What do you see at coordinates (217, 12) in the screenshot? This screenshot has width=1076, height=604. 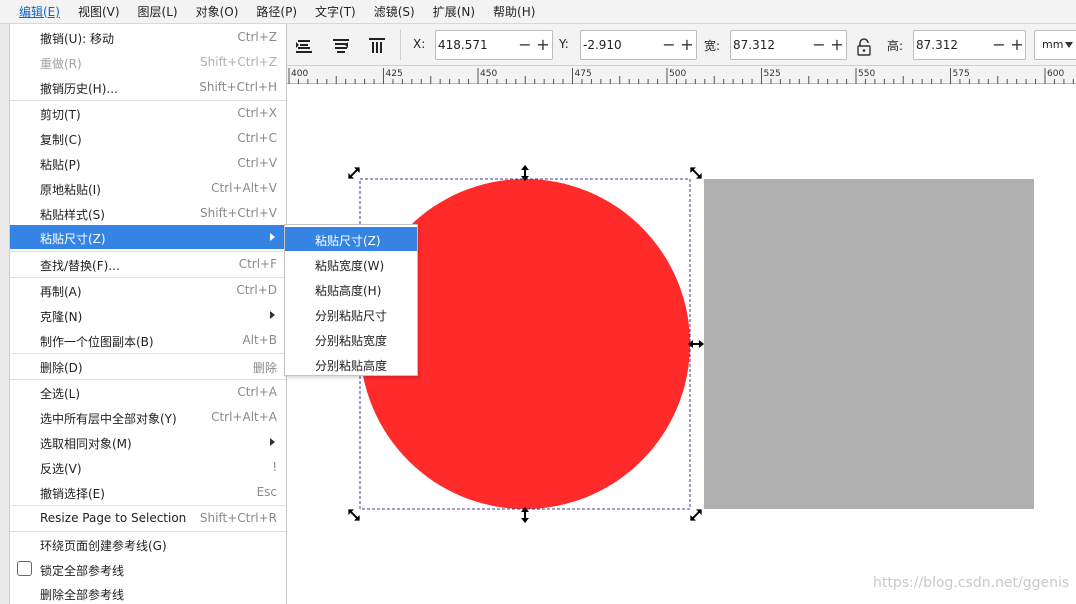 I see `menu-object: 对象(O)` at bounding box center [217, 12].